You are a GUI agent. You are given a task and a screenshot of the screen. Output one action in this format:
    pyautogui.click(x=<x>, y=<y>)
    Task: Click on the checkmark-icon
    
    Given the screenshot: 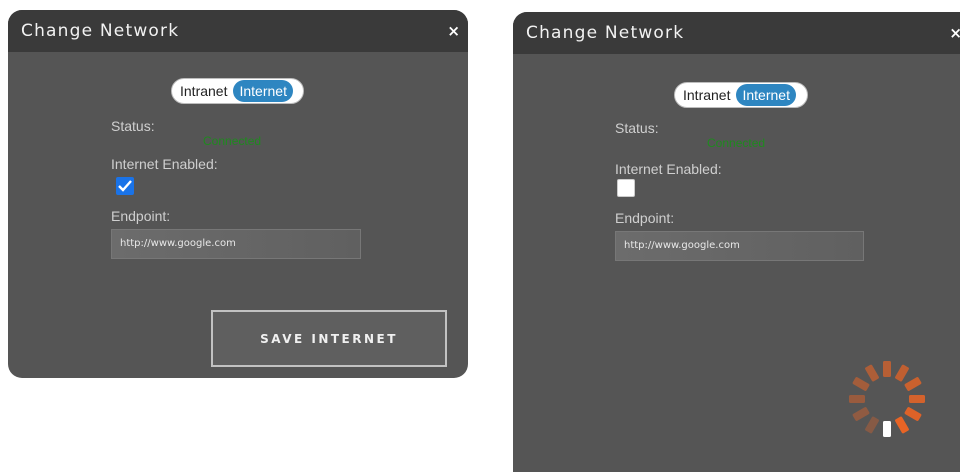 What is the action you would take?
    pyautogui.click(x=125, y=186)
    